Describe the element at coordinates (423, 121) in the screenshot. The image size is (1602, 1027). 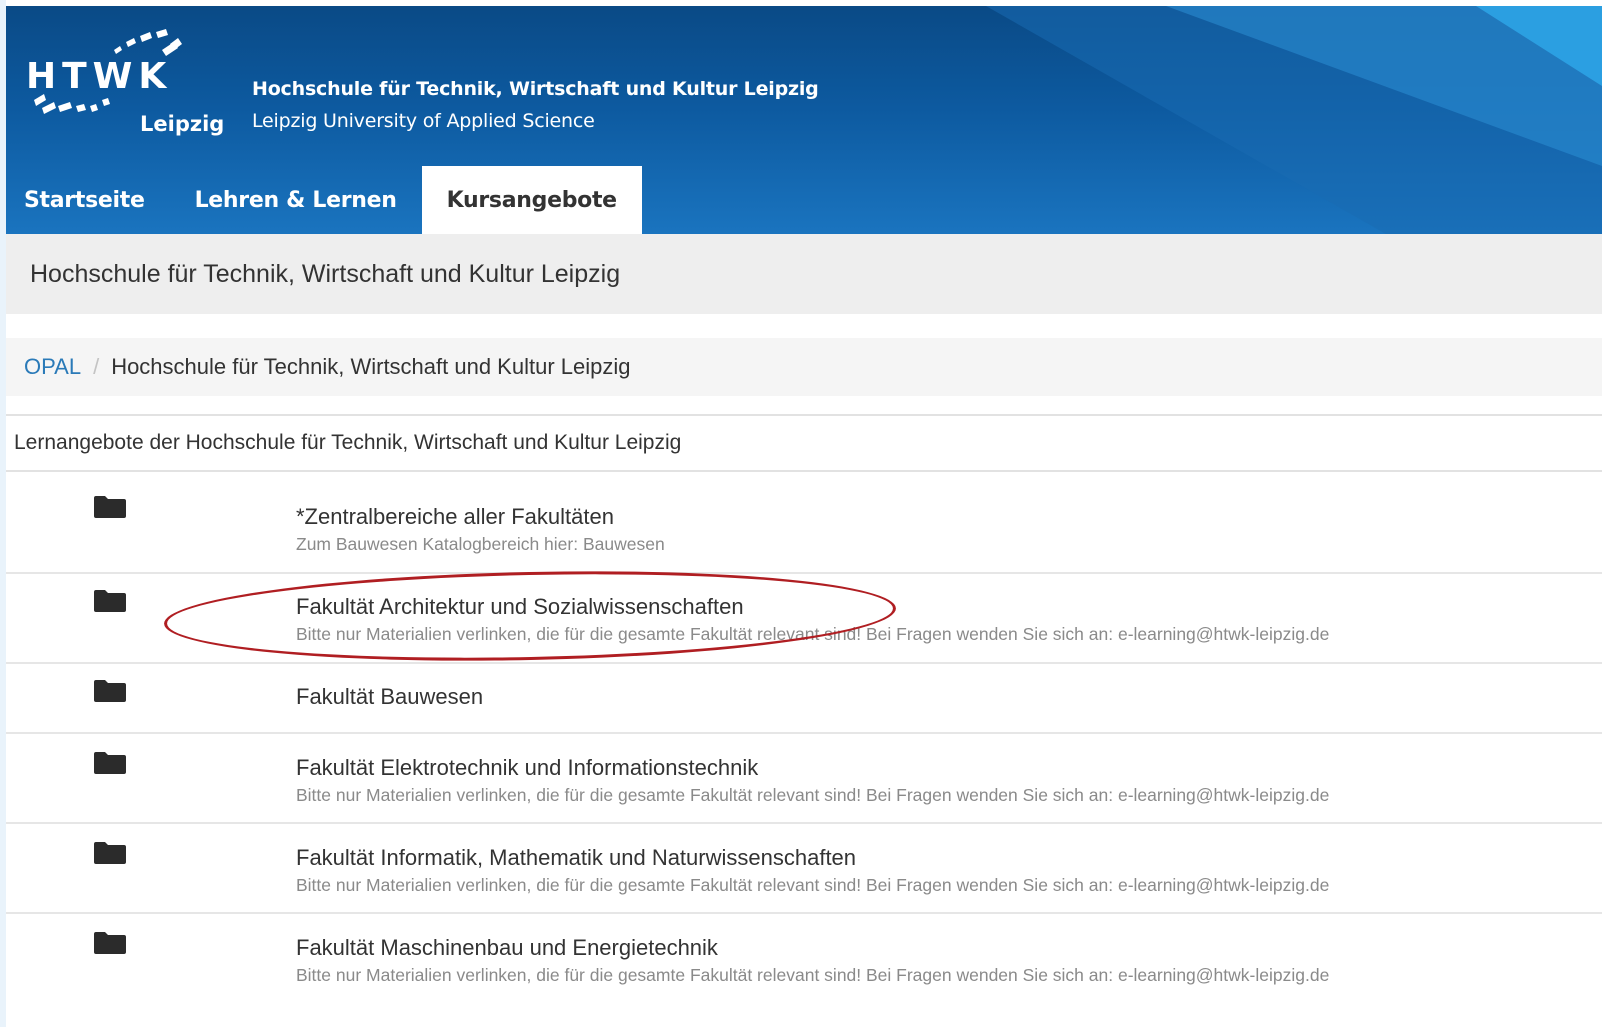
I see `university-subtitle: Leipzig University of Applied Science` at that location.